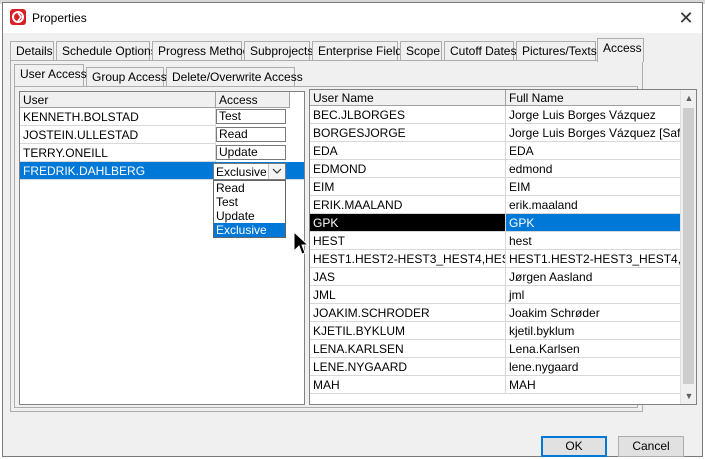 The height and width of the screenshot is (459, 705). I want to click on tab-details: Details, so click(32, 50).